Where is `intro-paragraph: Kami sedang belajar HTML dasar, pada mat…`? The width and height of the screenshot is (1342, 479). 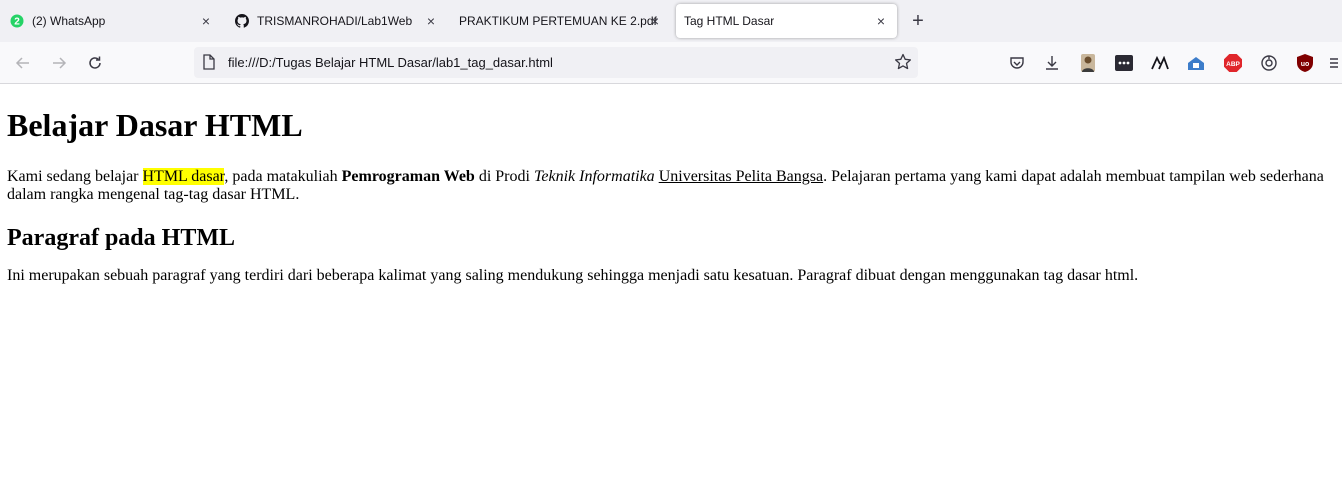 intro-paragraph: Kami sedang belajar HTML dasar, pada mat… is located at coordinates (672, 186).